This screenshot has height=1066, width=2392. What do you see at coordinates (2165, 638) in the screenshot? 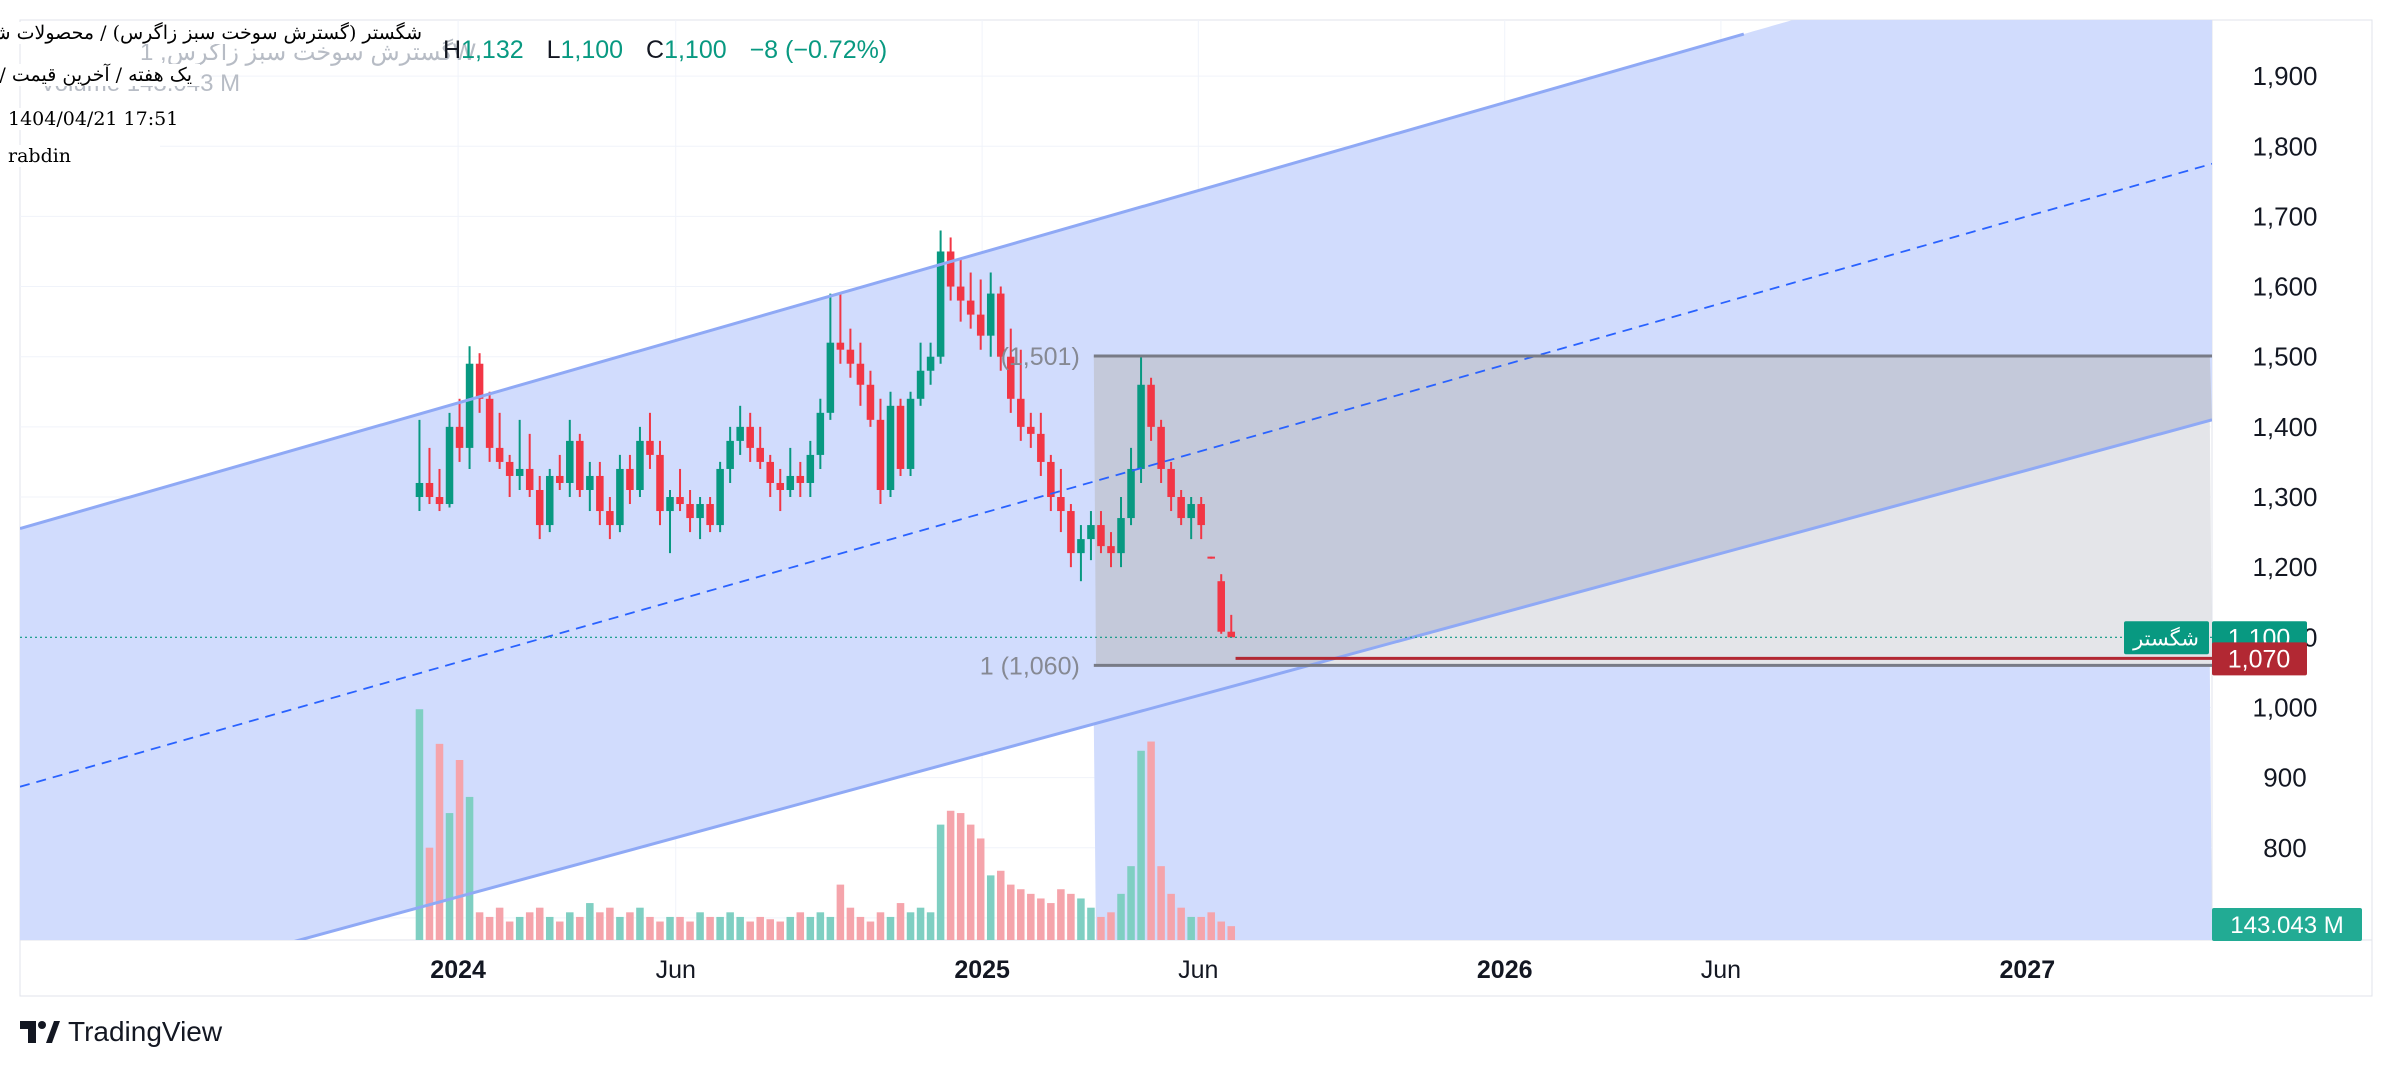
I see `symbol-badge-label: شگستر` at bounding box center [2165, 638].